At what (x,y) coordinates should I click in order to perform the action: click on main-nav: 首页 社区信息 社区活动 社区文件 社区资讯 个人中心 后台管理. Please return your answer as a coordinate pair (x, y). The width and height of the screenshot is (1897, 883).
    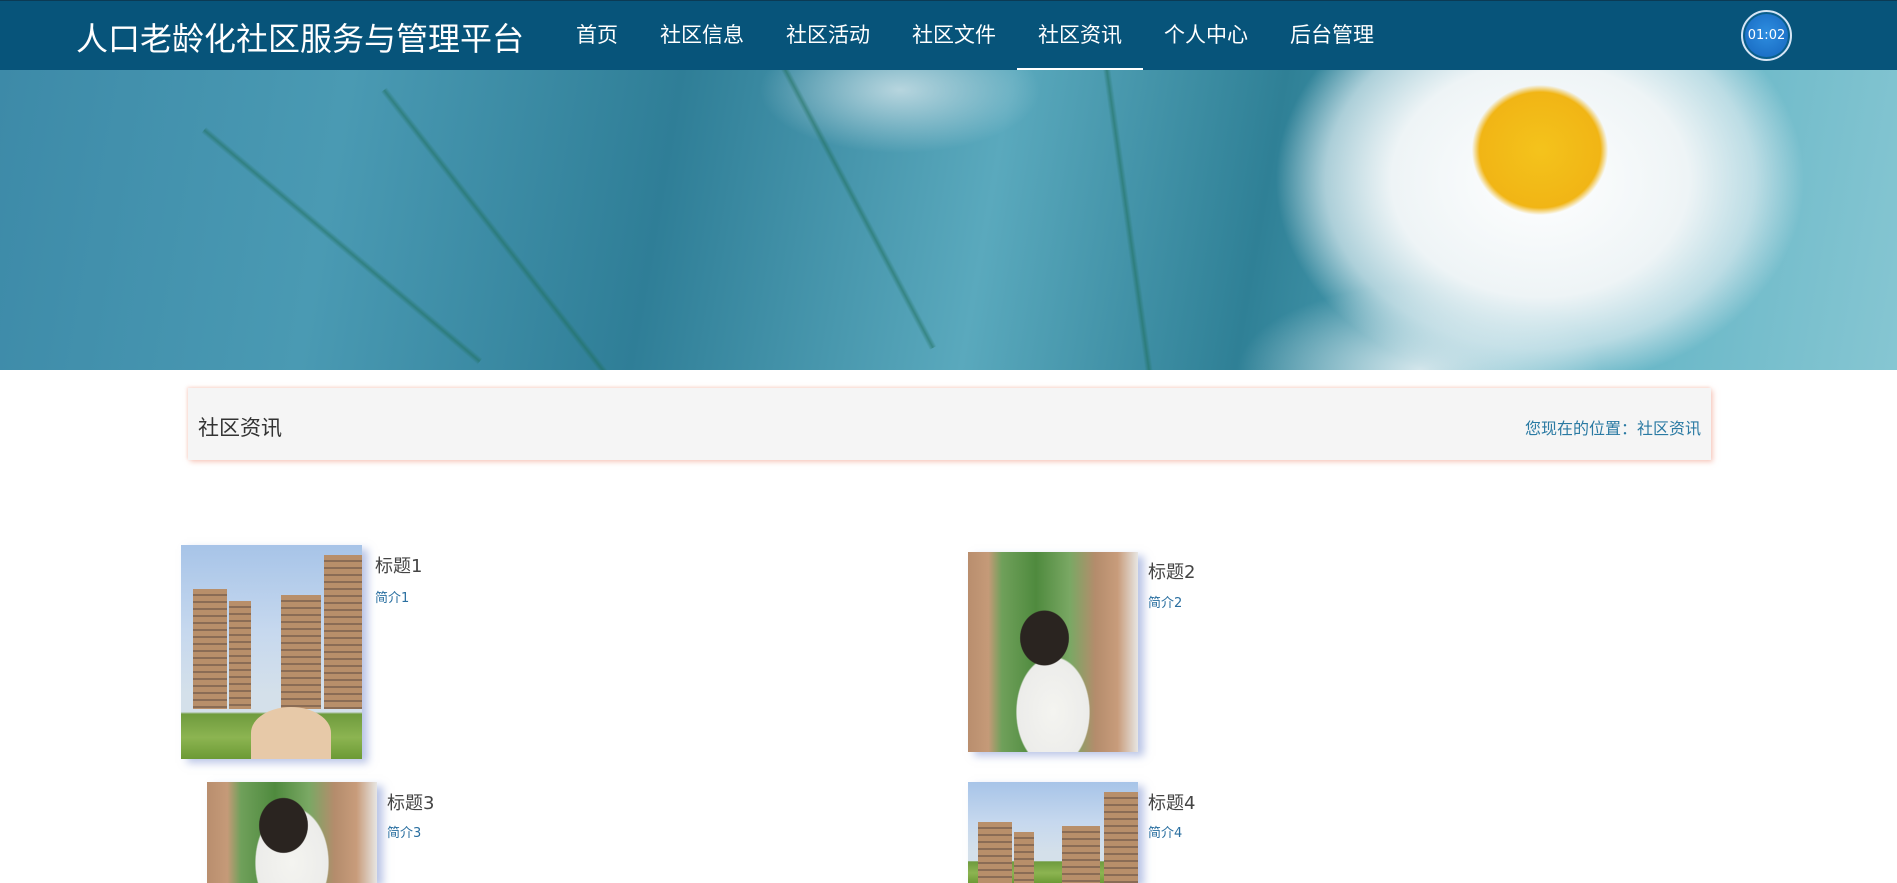
    Looking at the image, I should click on (975, 36).